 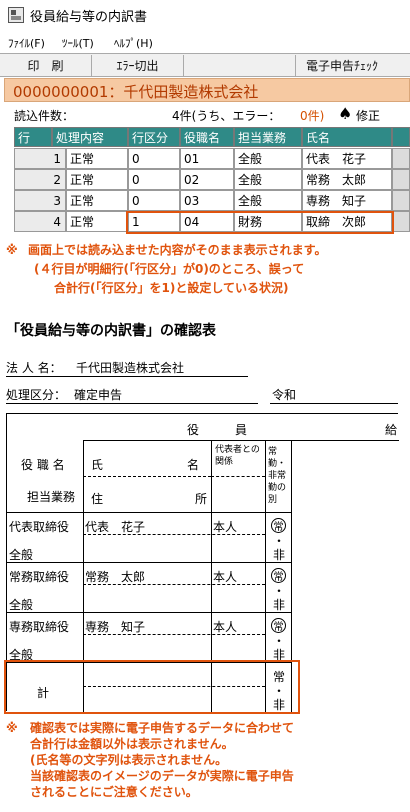 What do you see at coordinates (138, 65) in the screenshot?
I see `error-extract-button: ｴﾗｰ切出` at bounding box center [138, 65].